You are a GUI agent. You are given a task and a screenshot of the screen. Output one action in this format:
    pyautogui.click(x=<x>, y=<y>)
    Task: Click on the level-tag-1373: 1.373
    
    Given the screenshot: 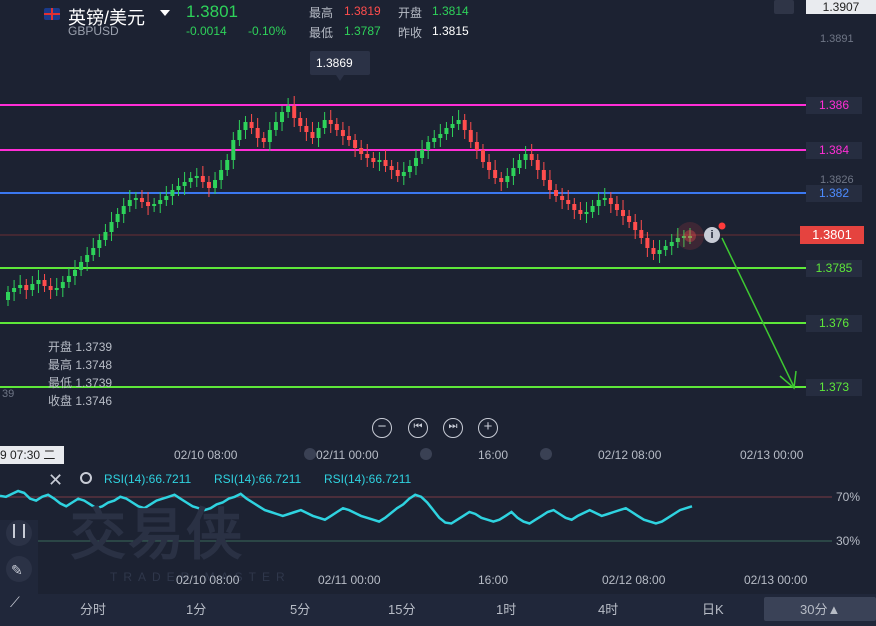 What is the action you would take?
    pyautogui.click(x=834, y=387)
    